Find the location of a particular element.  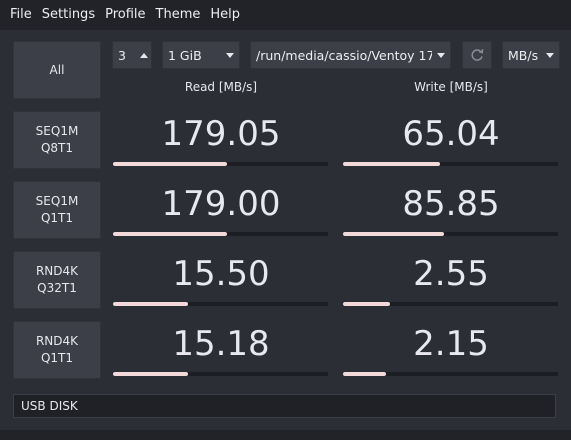

test-label: RND4K Q1T1 is located at coordinates (57, 349).